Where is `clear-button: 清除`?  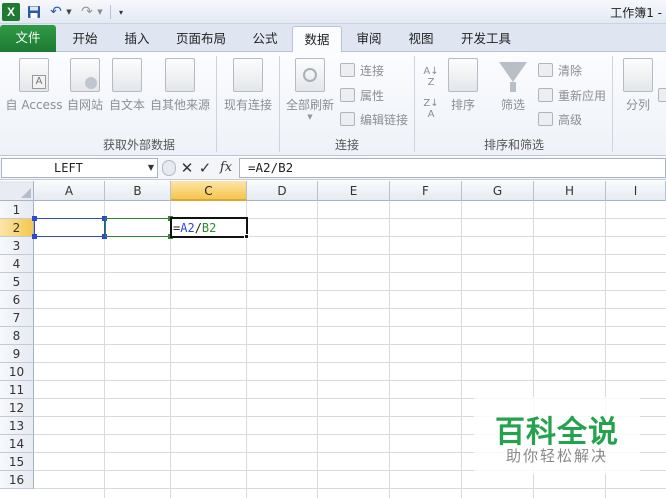
clear-button: 清除 is located at coordinates (560, 70).